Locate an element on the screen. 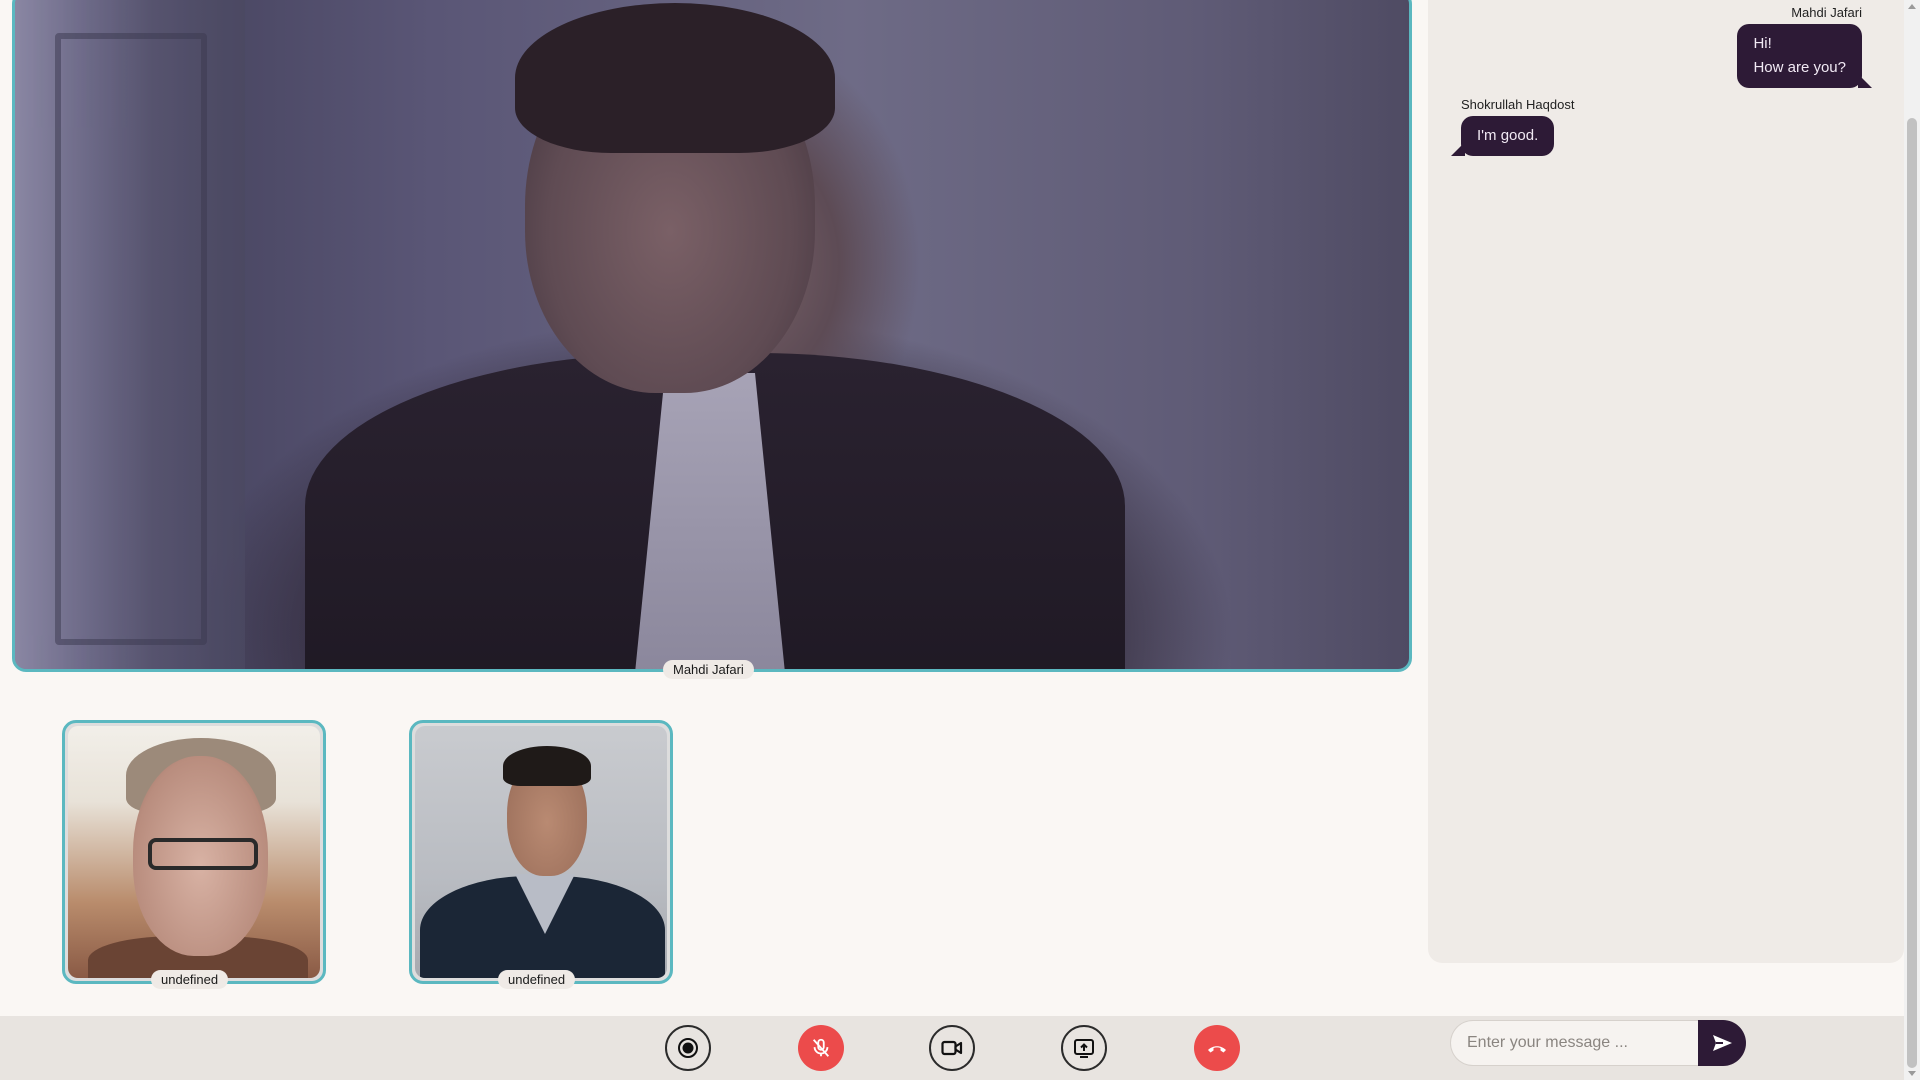 This screenshot has width=1920, height=1080. main-video-name-tag: Mahdi Jafari is located at coordinates (708, 669).